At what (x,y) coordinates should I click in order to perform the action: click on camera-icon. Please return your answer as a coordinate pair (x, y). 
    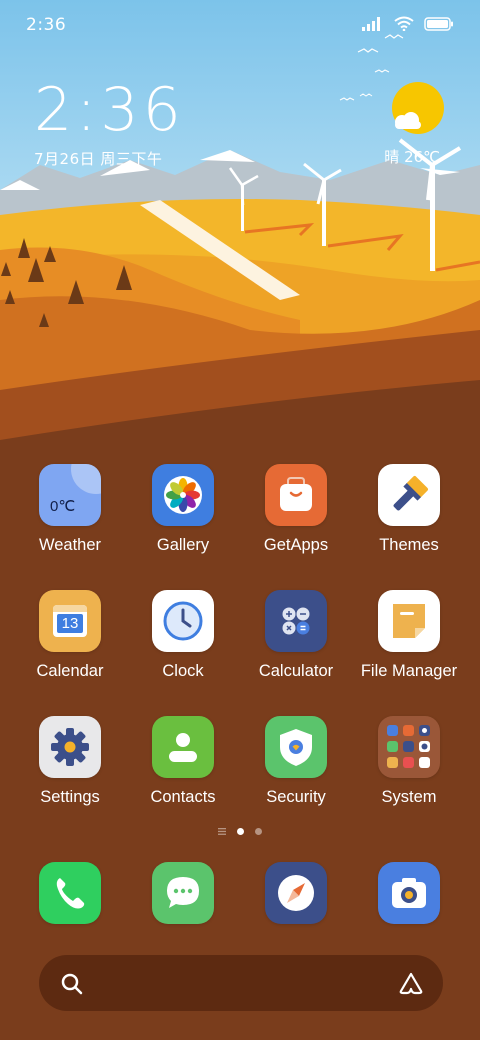
    Looking at the image, I should click on (409, 893).